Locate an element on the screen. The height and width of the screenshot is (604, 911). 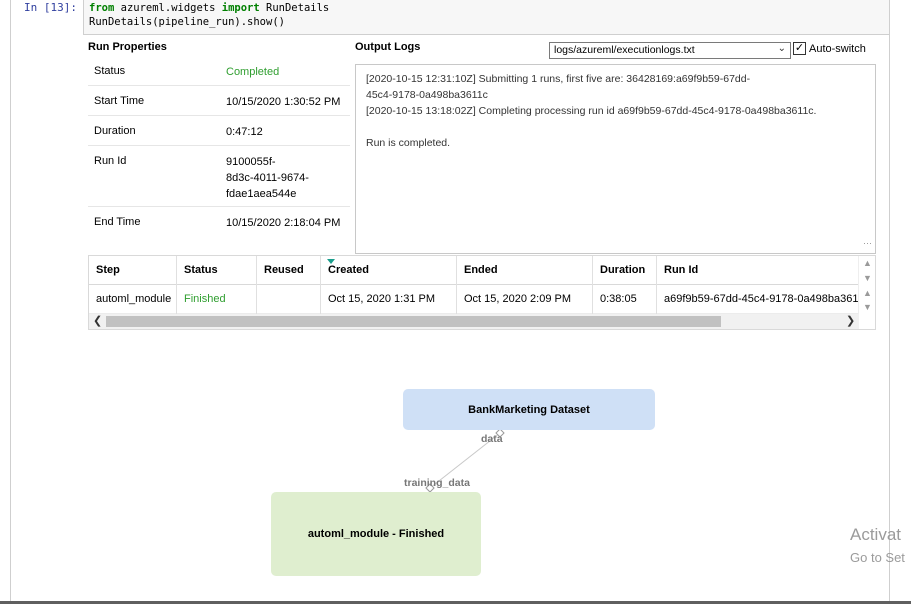
module-node: automl_module - Finished is located at coordinates (376, 534).